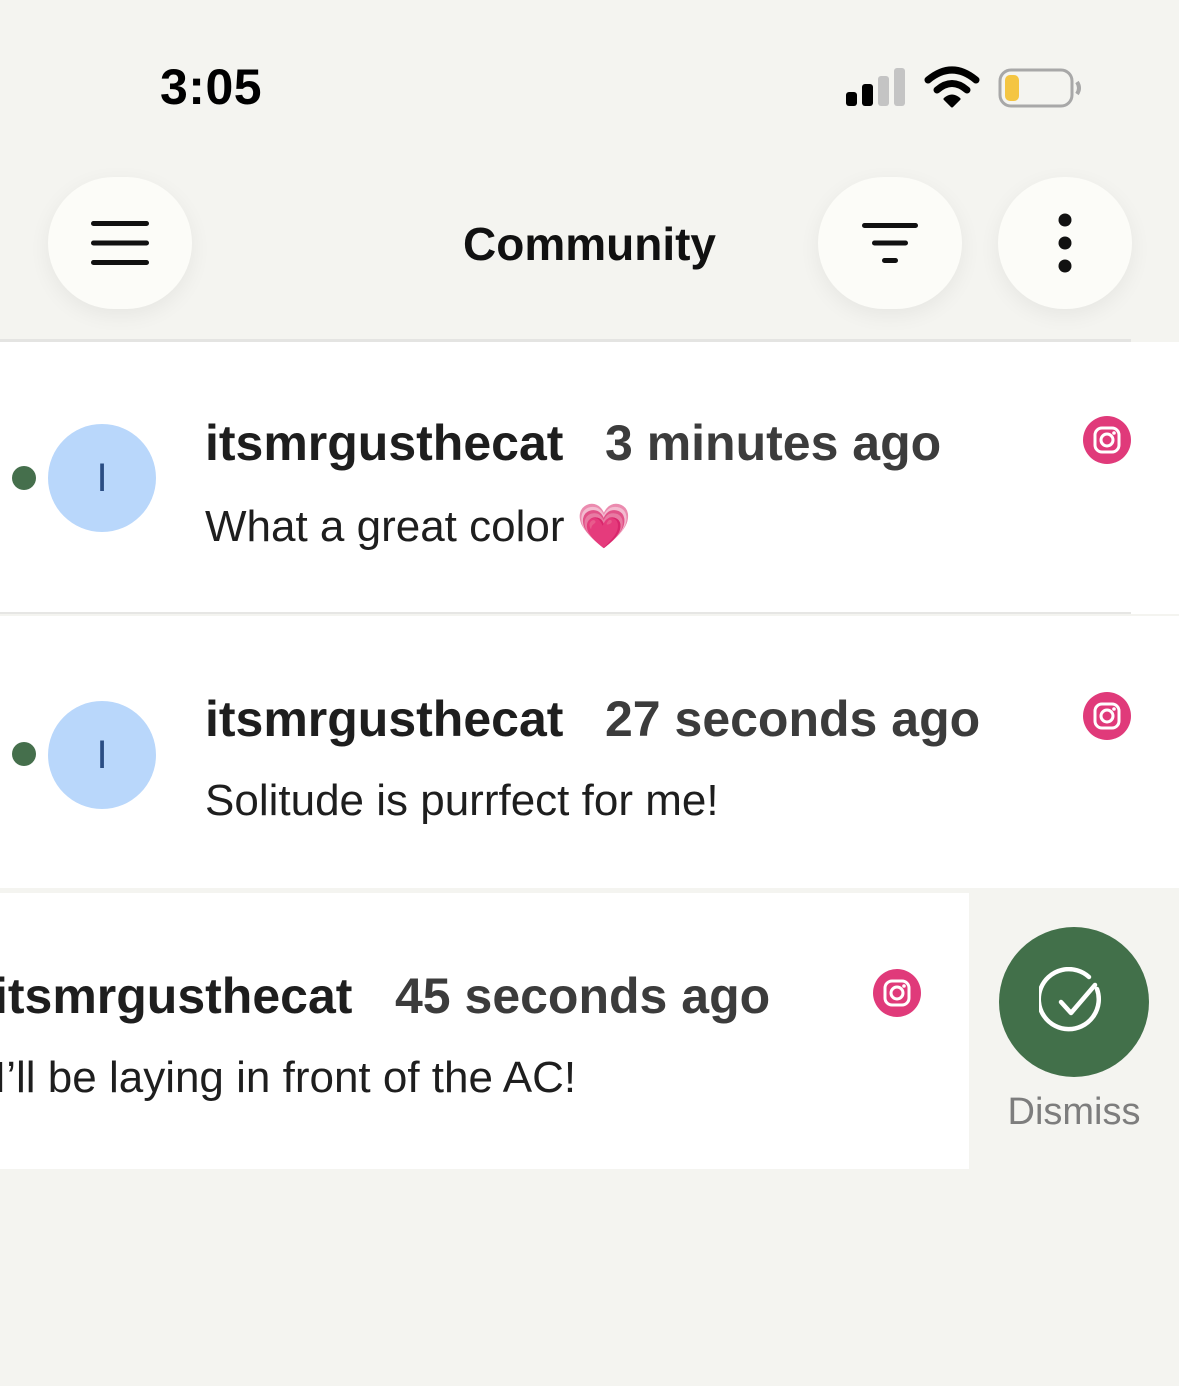 This screenshot has width=1179, height=1386. Describe the element at coordinates (773, 443) in the screenshot. I see `comment-timestamp: 3 minutes ago` at that location.